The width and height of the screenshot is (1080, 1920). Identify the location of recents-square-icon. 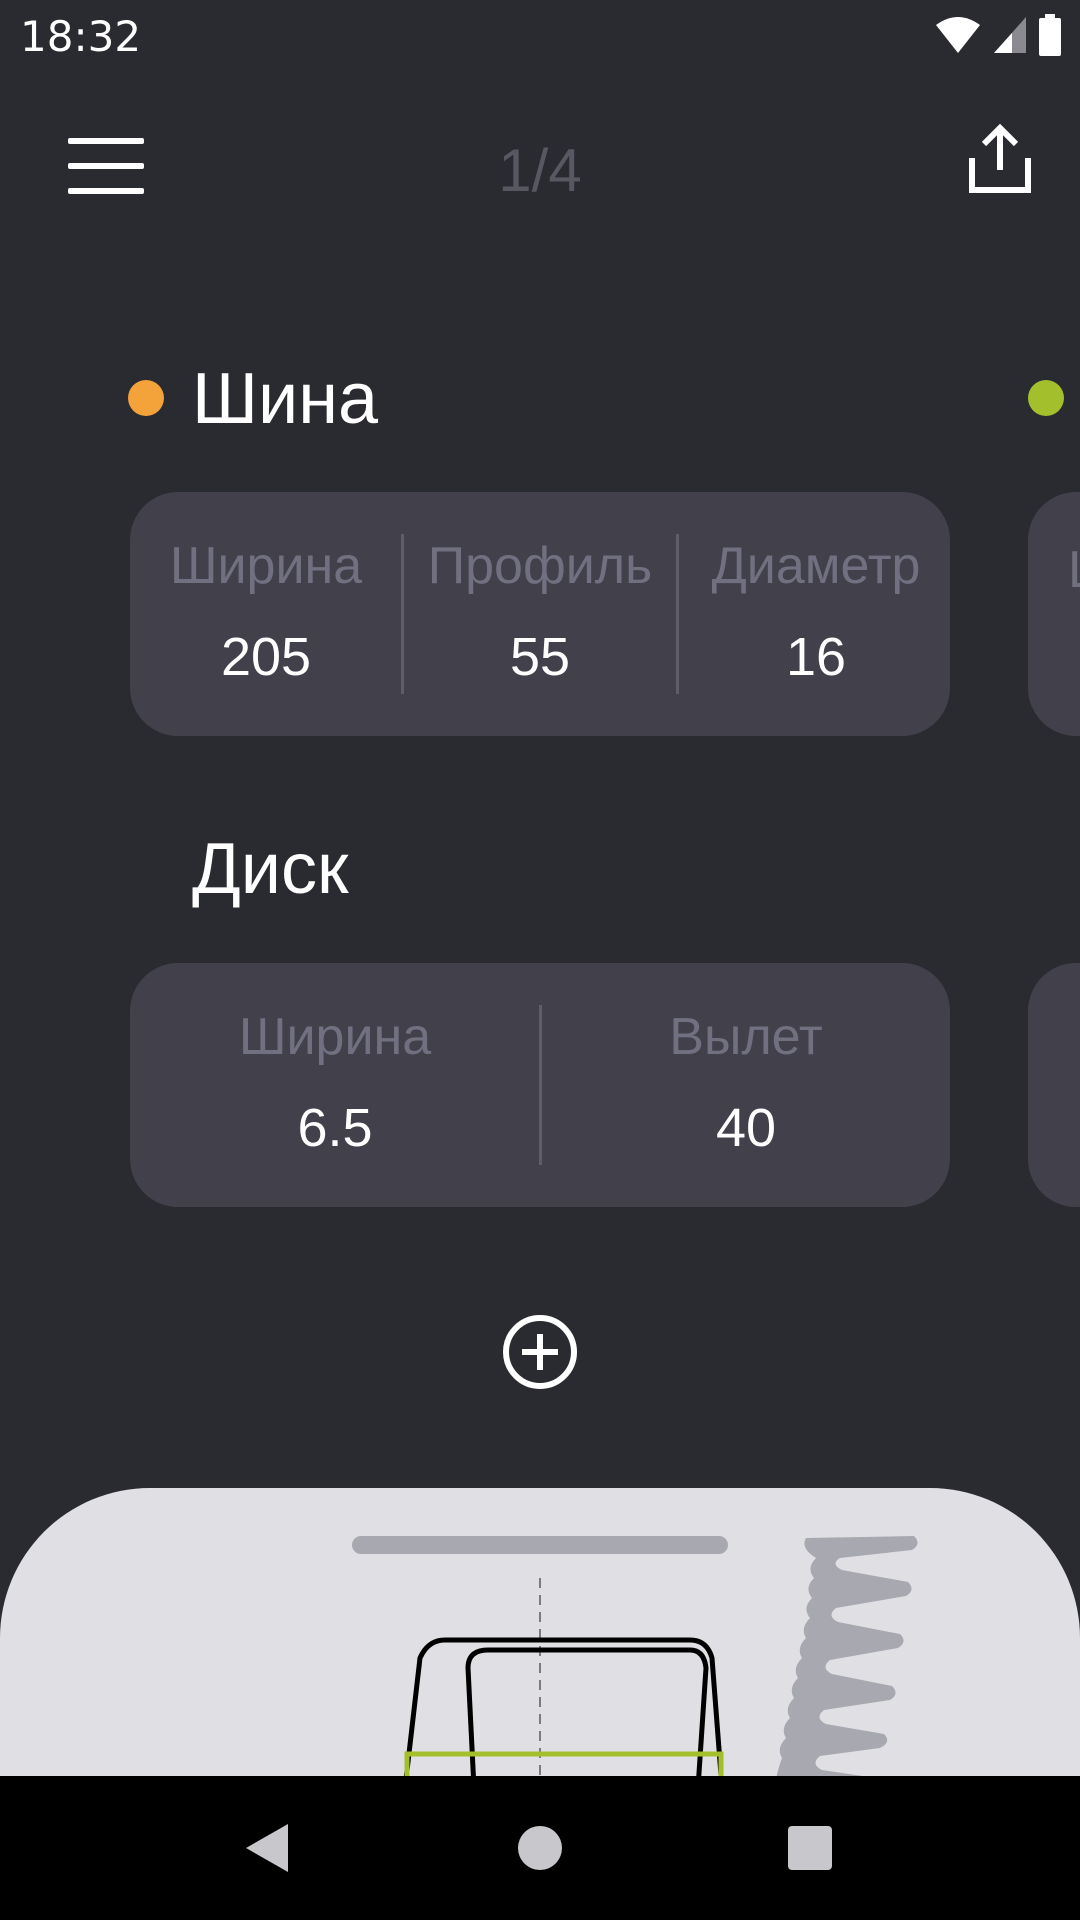
(810, 1848).